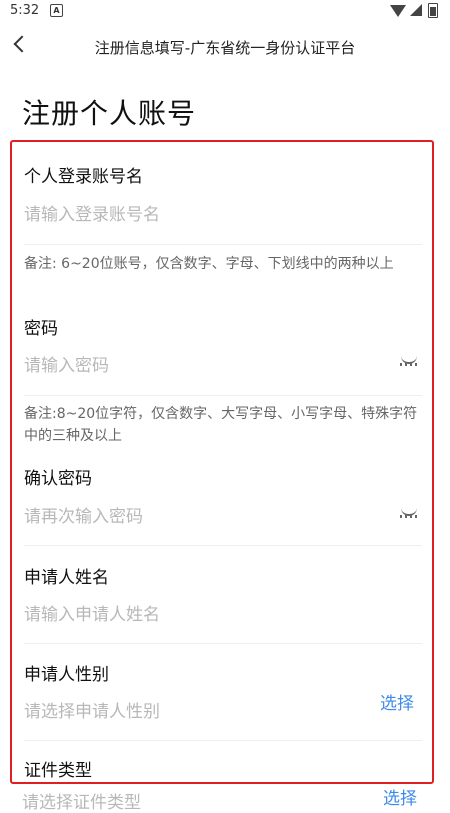  What do you see at coordinates (397, 701) in the screenshot?
I see `gender-select-button: 选择` at bounding box center [397, 701].